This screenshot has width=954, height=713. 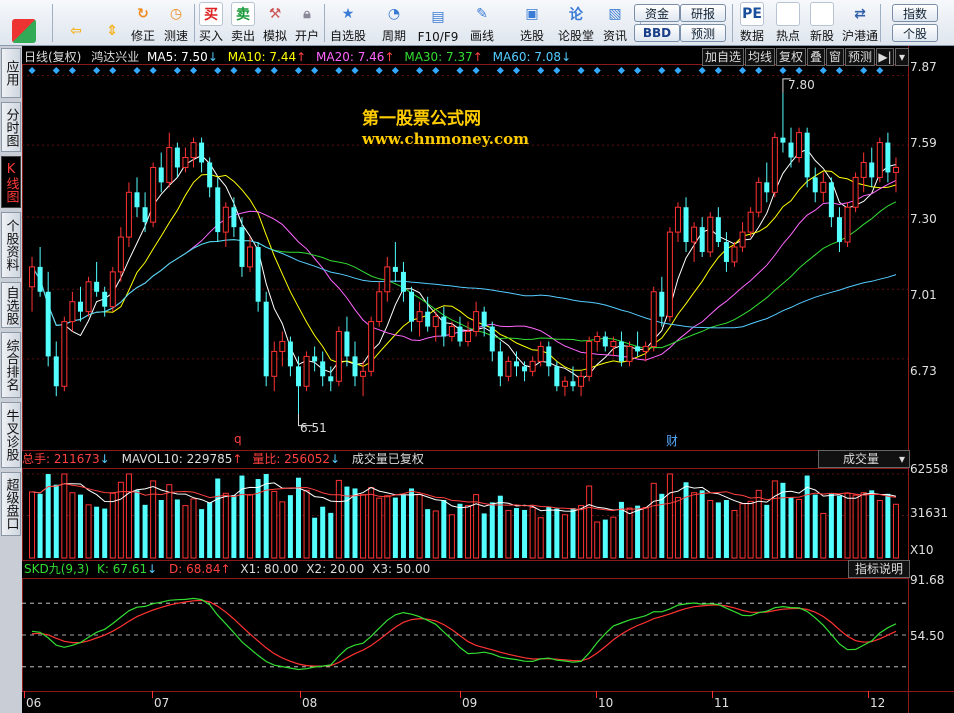 I want to click on news-icon: ▧, so click(x=615, y=14).